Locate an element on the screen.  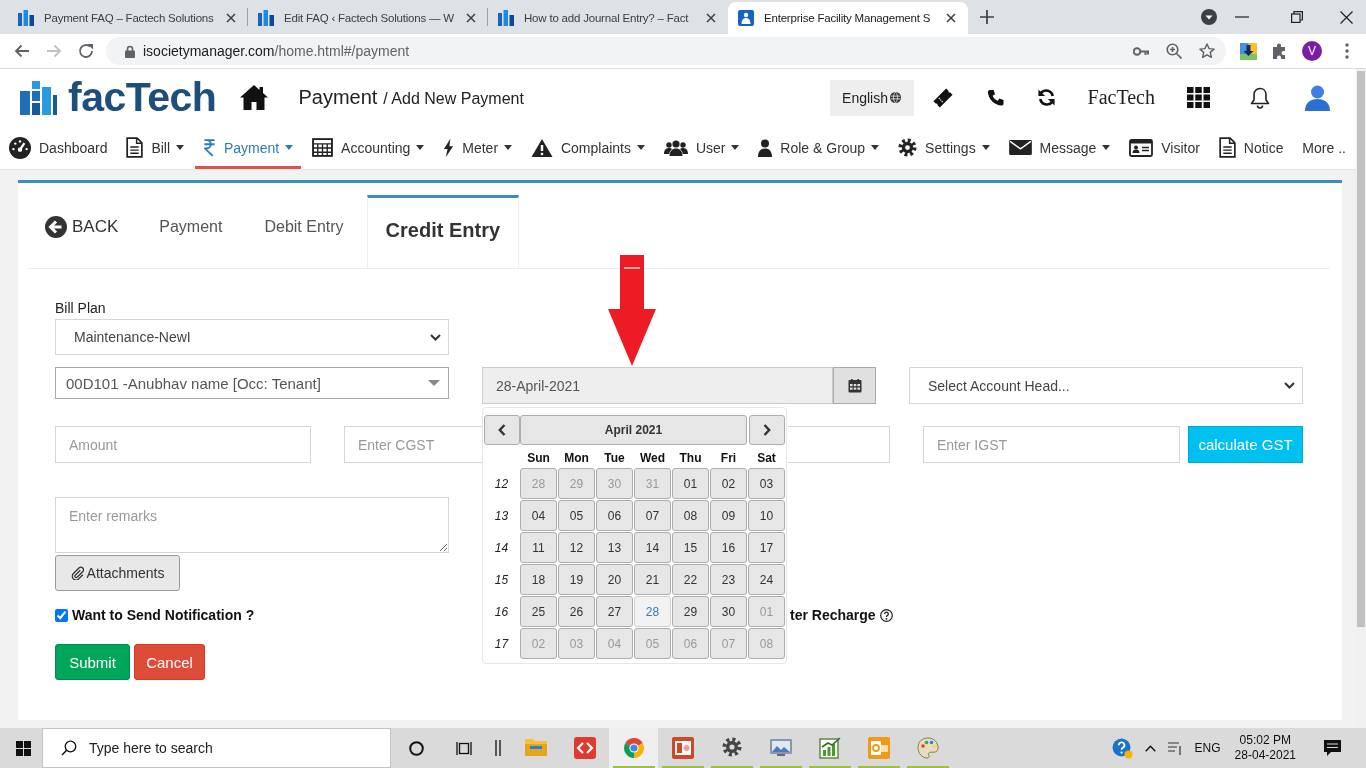
user-avatar-icon is located at coordinates (1317, 97).